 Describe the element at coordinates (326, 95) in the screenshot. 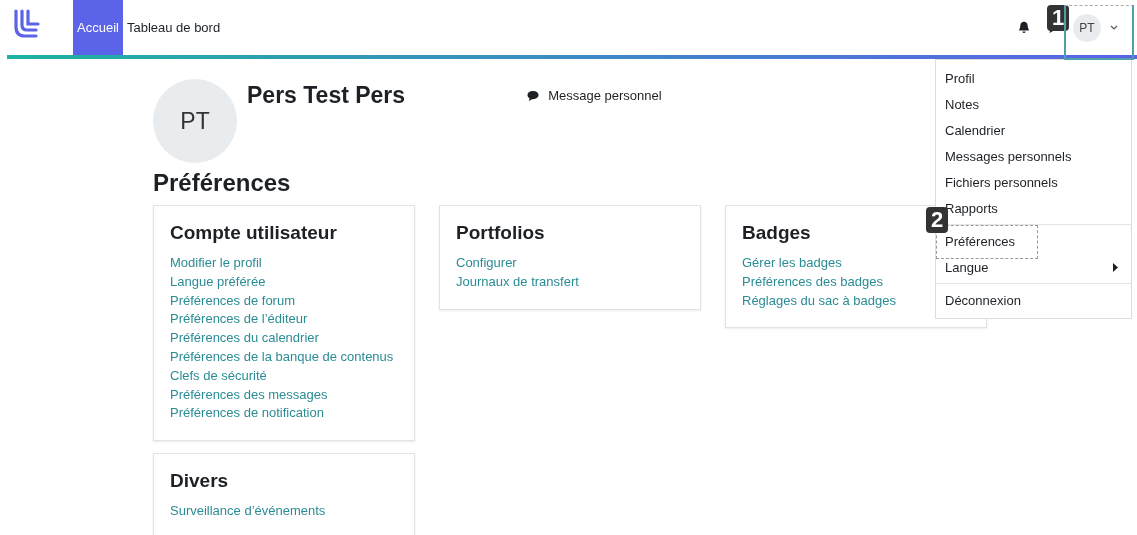

I see `profile-name: Pers Test Pers` at that location.